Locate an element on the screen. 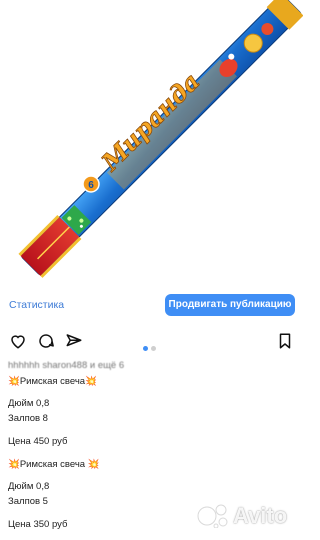 The image size is (320, 540). like-heart-icon is located at coordinates (18, 341).